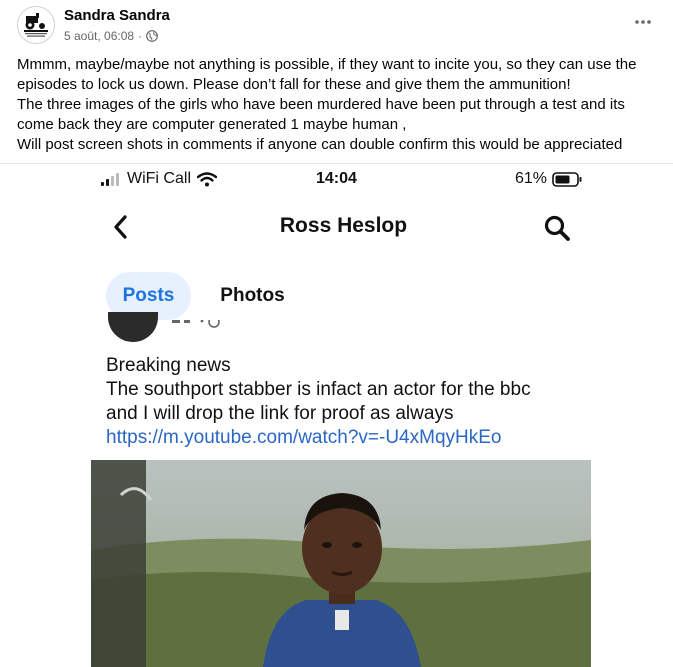 The height and width of the screenshot is (667, 673). I want to click on author-avatar, so click(36, 25).